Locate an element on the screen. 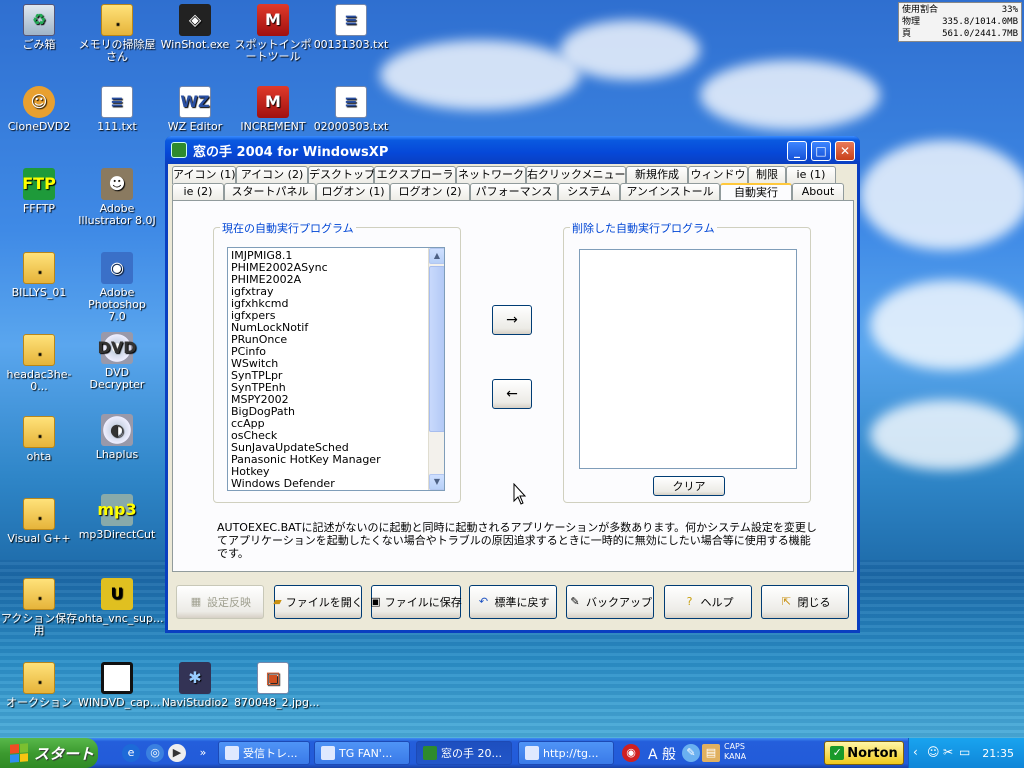 The height and width of the screenshot is (768, 1024). removed-programs-list is located at coordinates (688, 359).